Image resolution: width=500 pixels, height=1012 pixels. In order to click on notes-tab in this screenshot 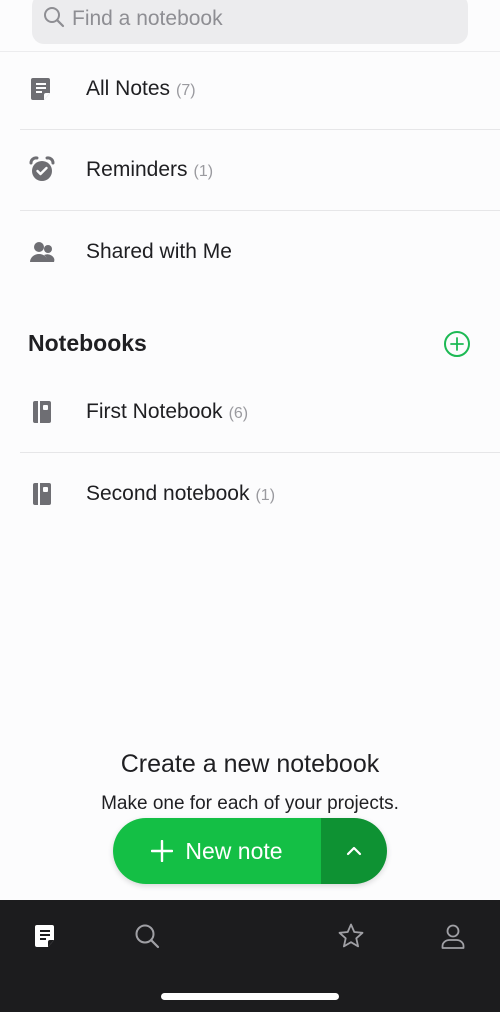, I will do `click(46, 936)`.